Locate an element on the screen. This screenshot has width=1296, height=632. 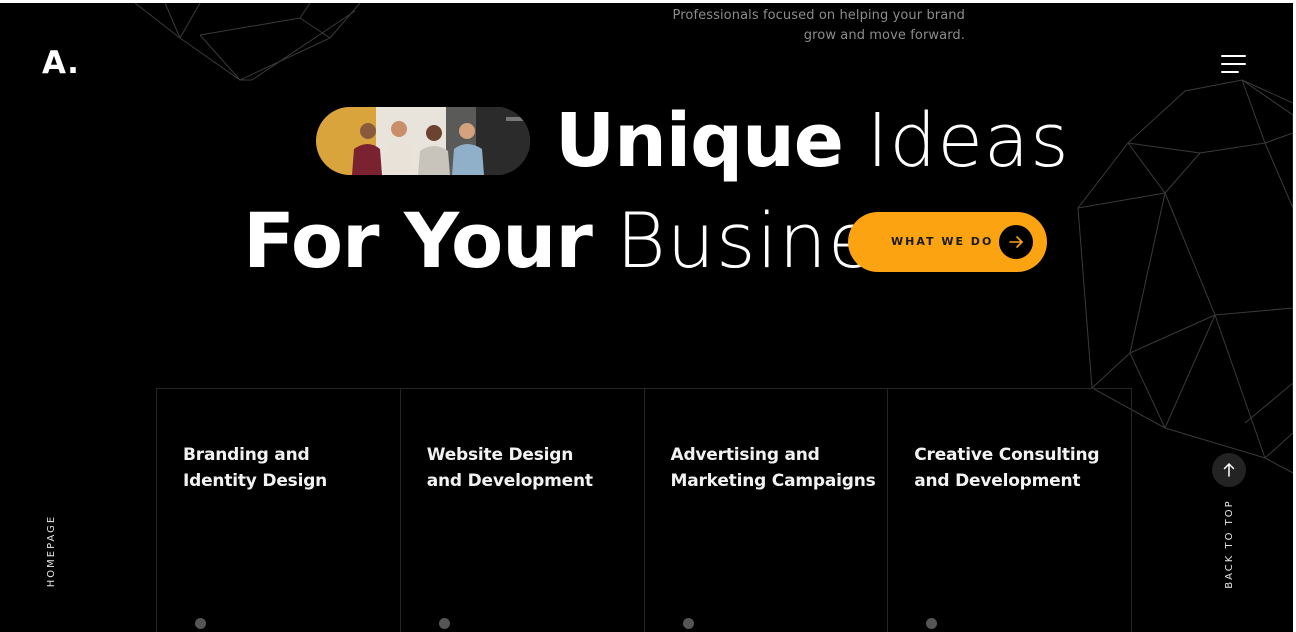
service-title: Advertising and Marketing Campaigns is located at coordinates (773, 468).